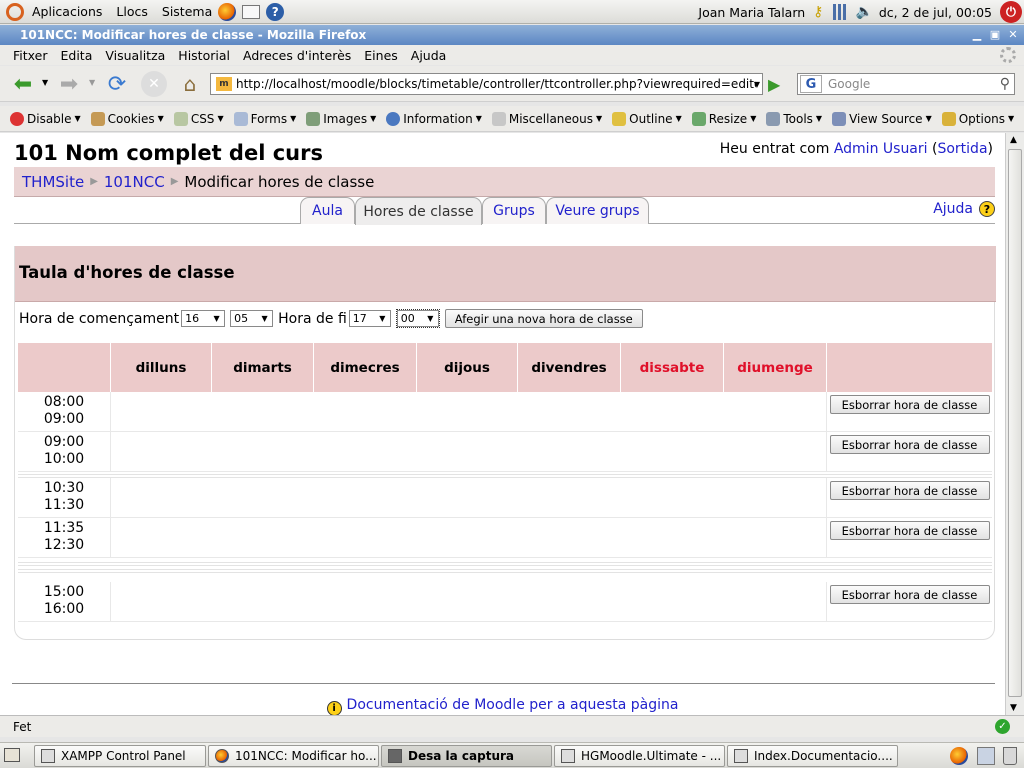 The image size is (1024, 768). I want to click on reload-icon: ⟳, so click(117, 84).